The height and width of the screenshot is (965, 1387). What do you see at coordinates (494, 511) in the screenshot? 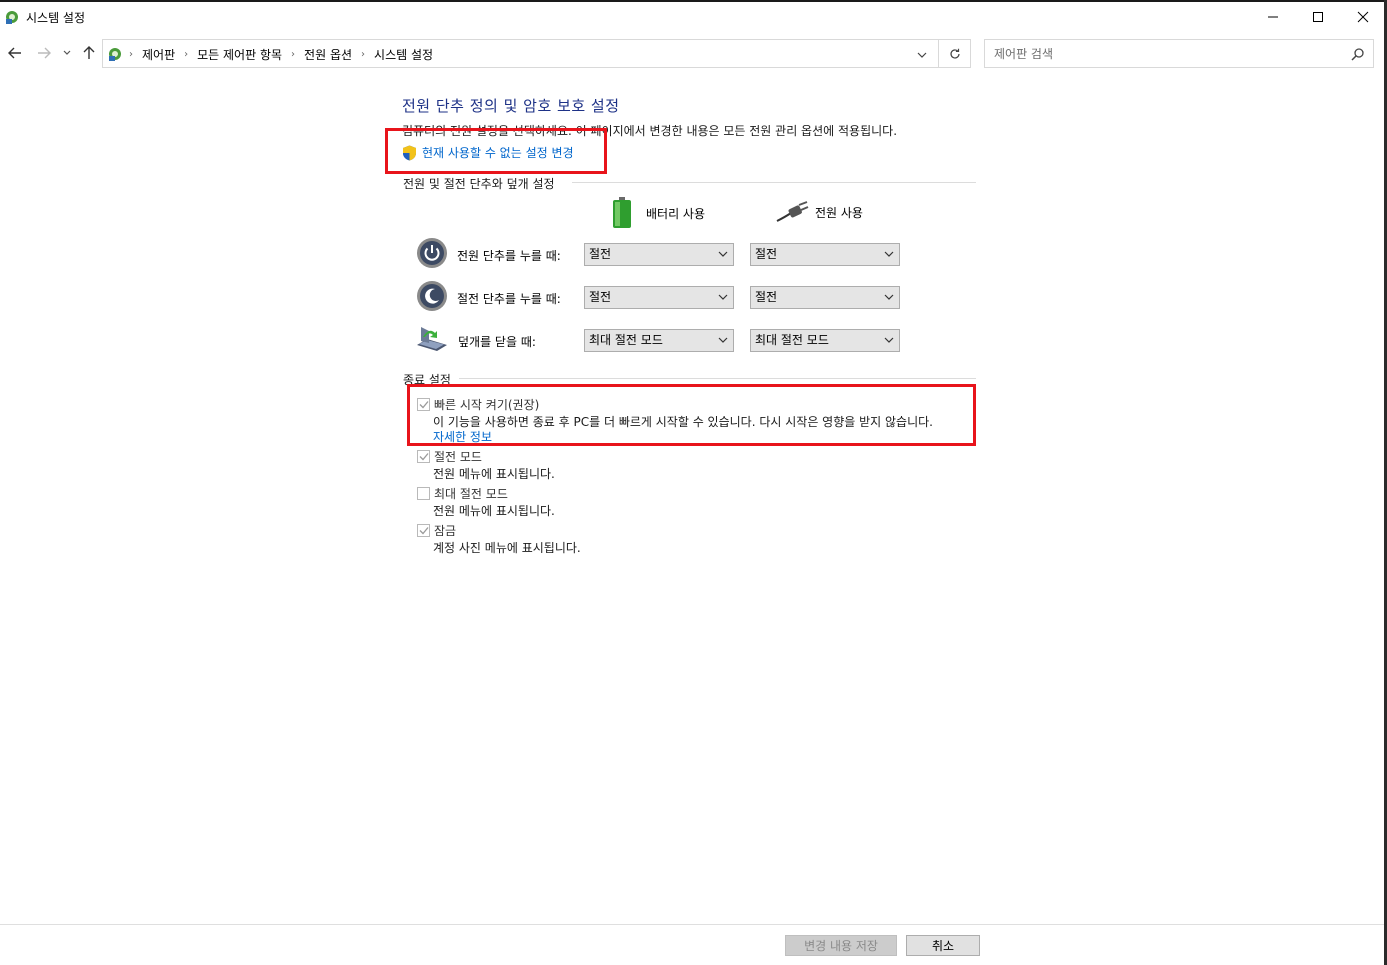
I see `hibernate-description: 전원 메뉴에 표시됩니다.` at bounding box center [494, 511].